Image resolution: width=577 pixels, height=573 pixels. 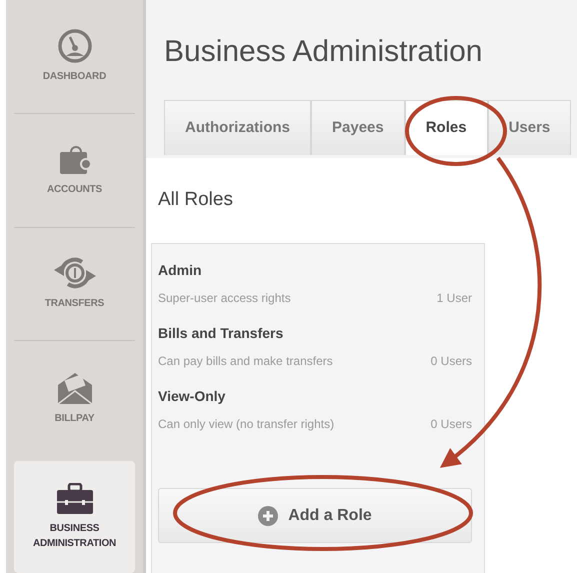 I want to click on role-description: Super-user access rights, so click(x=224, y=298).